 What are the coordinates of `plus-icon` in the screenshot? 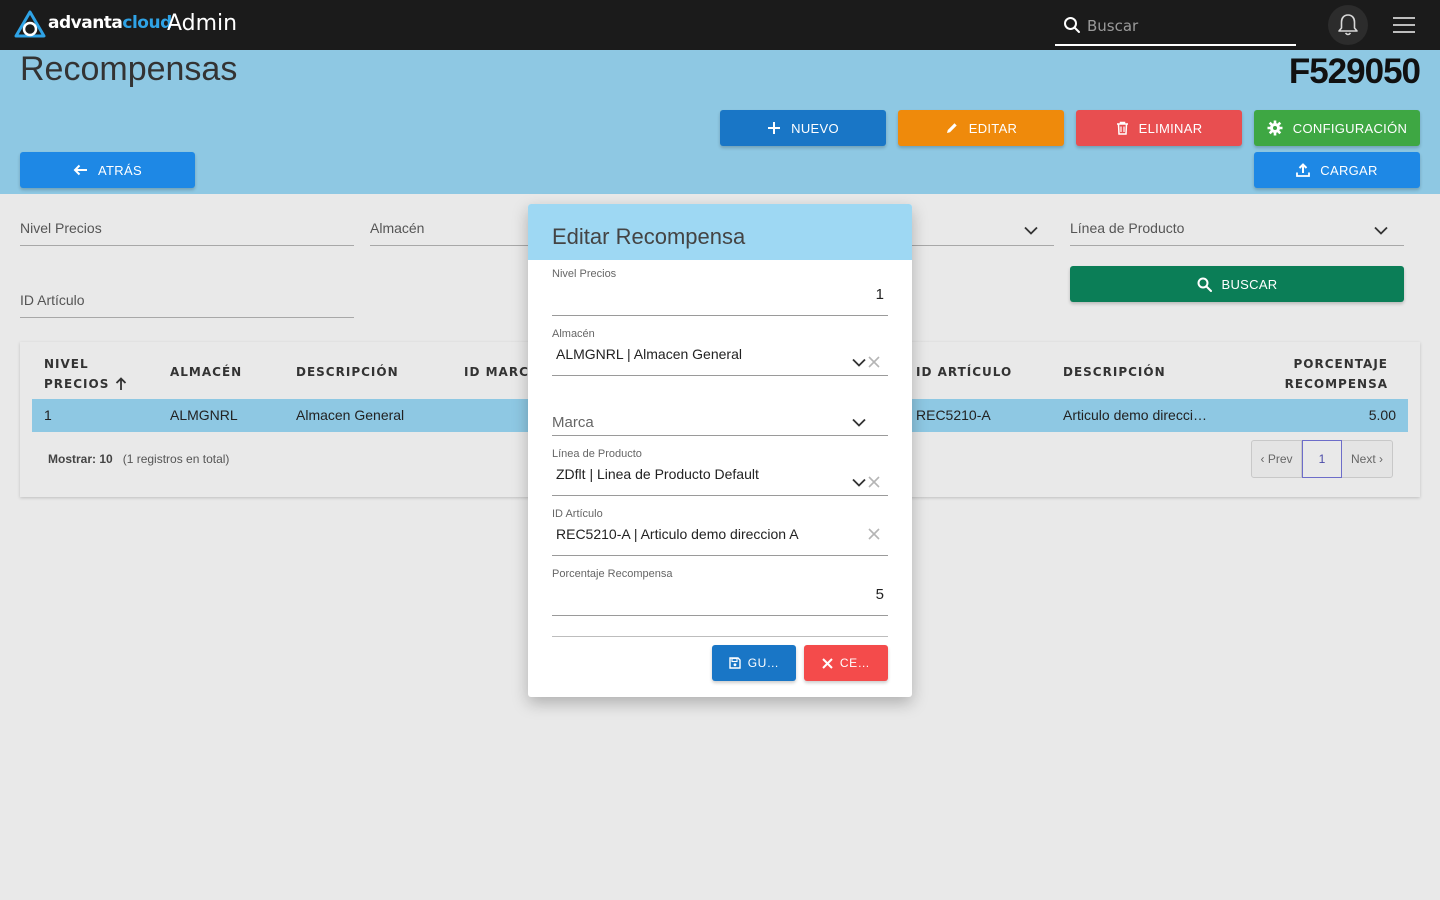 It's located at (774, 128).